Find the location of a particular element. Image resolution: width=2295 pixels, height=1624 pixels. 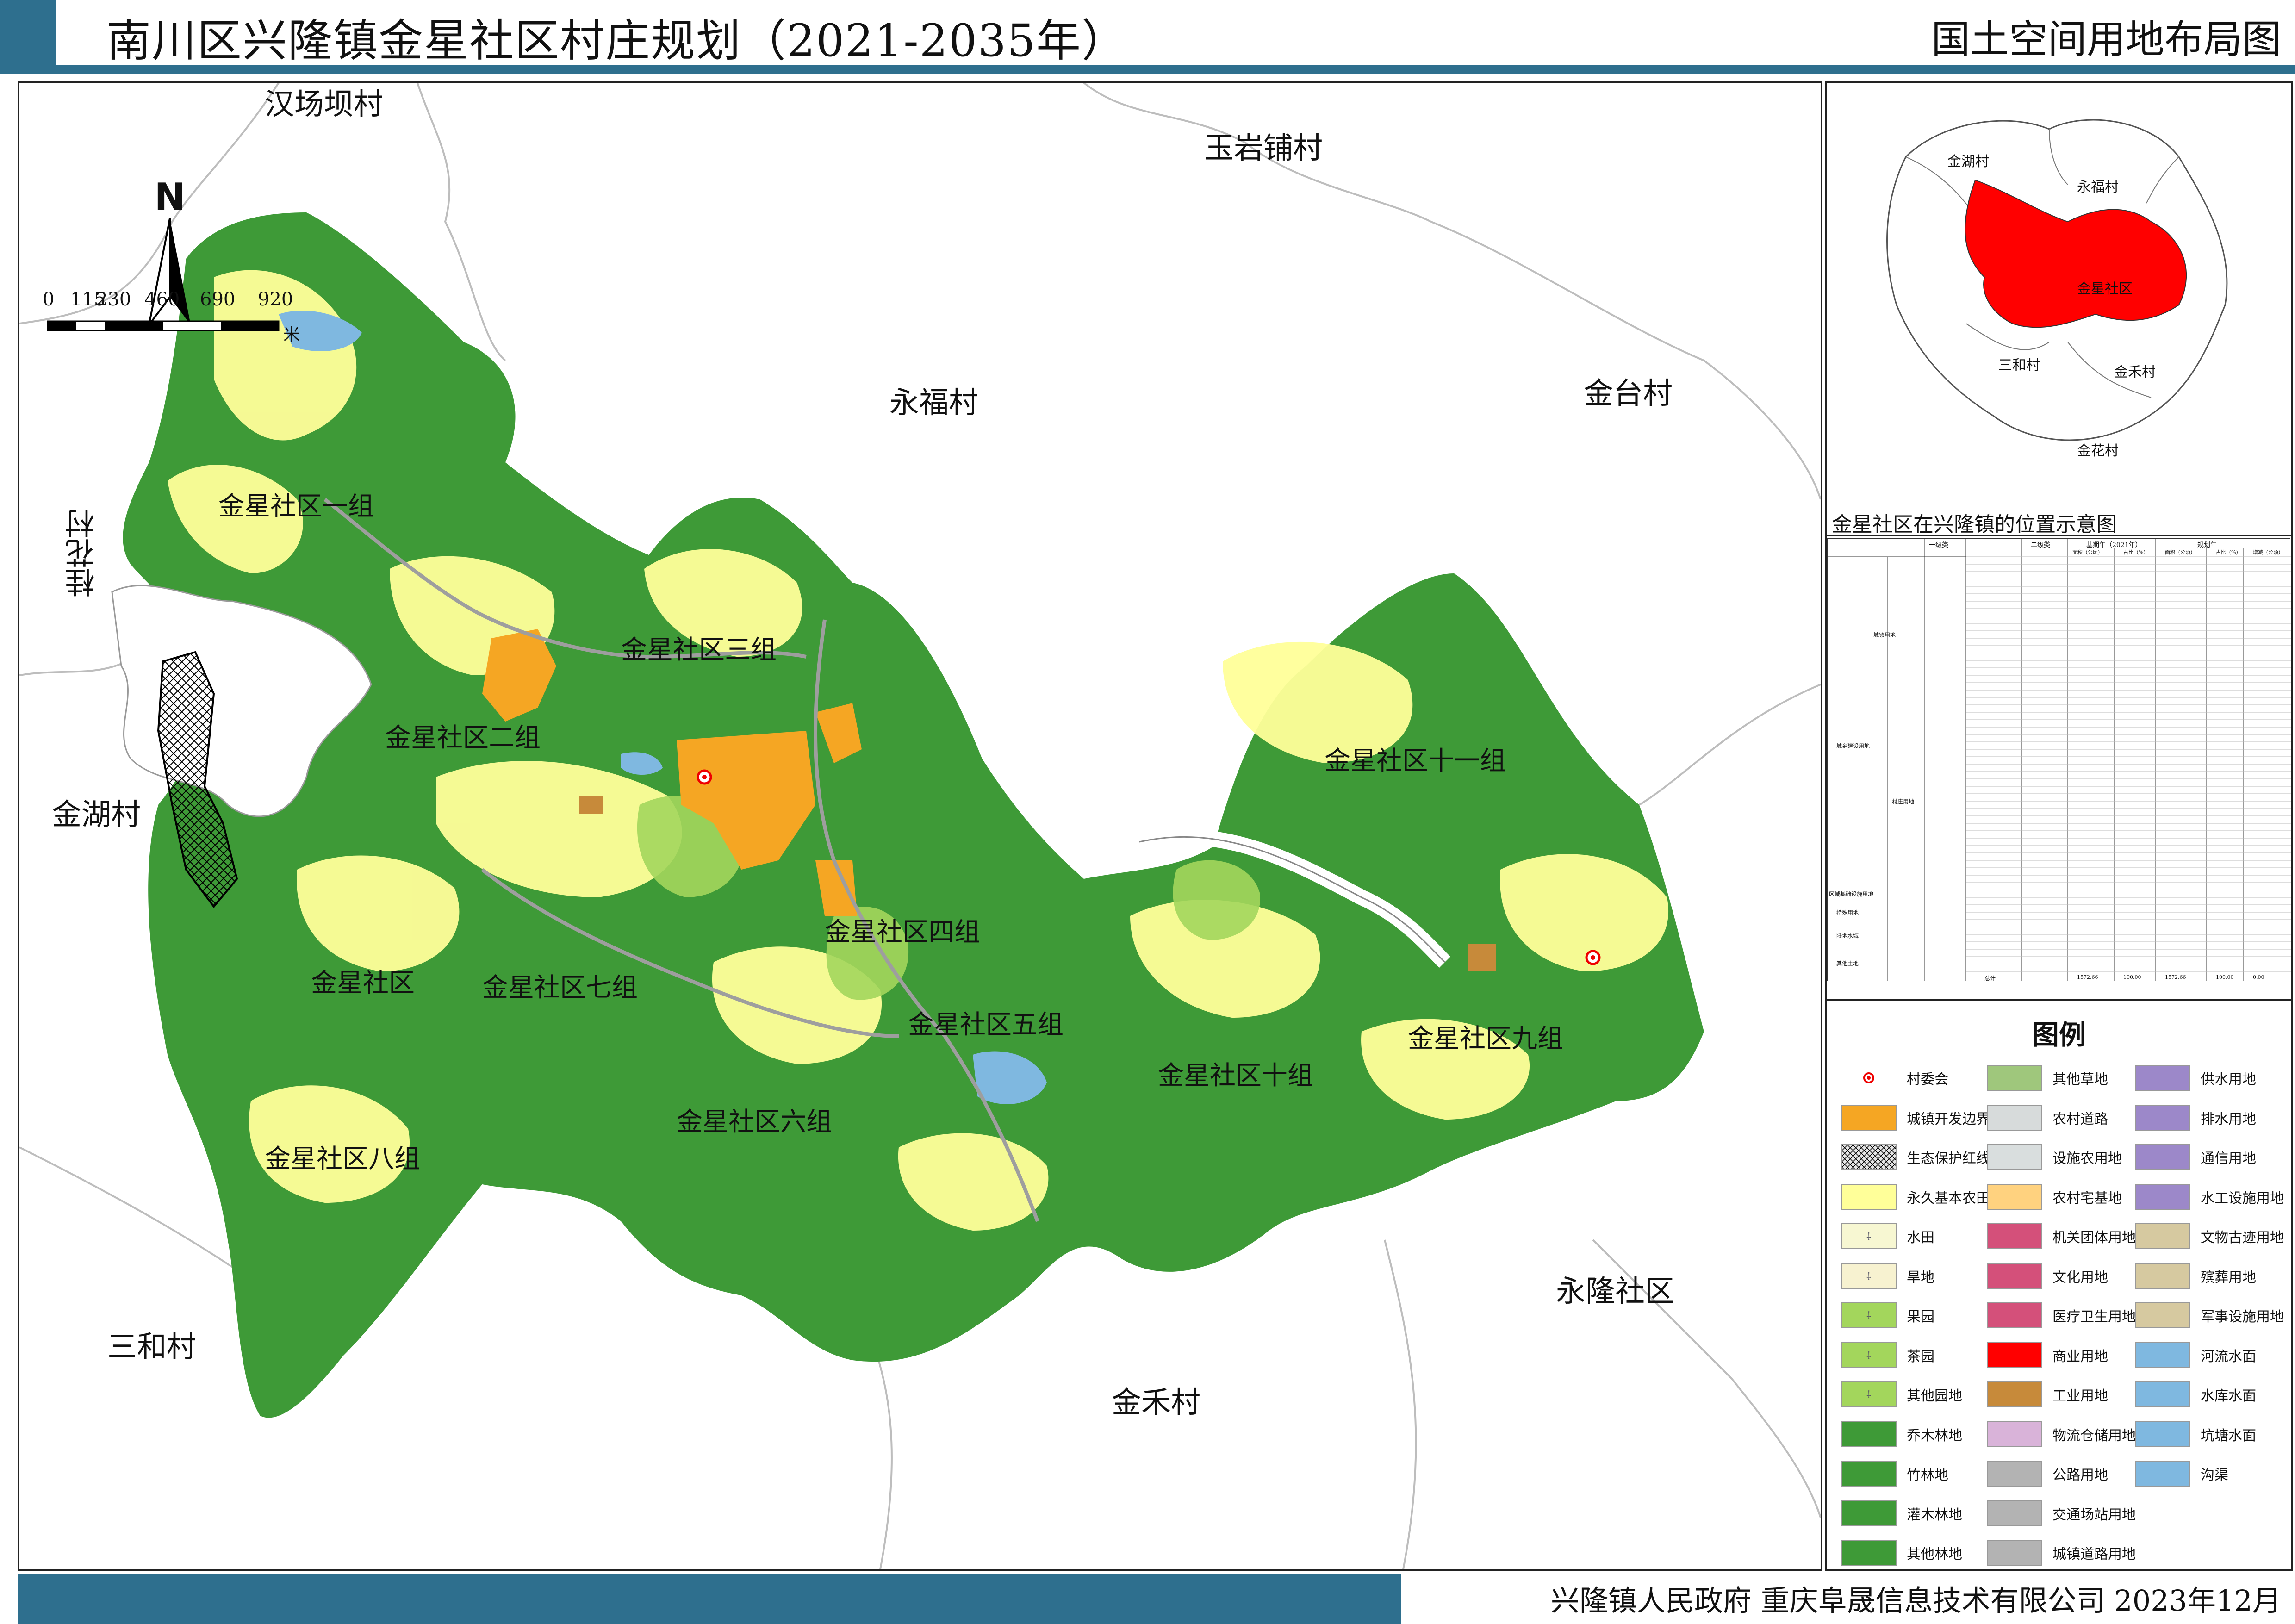

scale-tick: 920 is located at coordinates (275, 299).